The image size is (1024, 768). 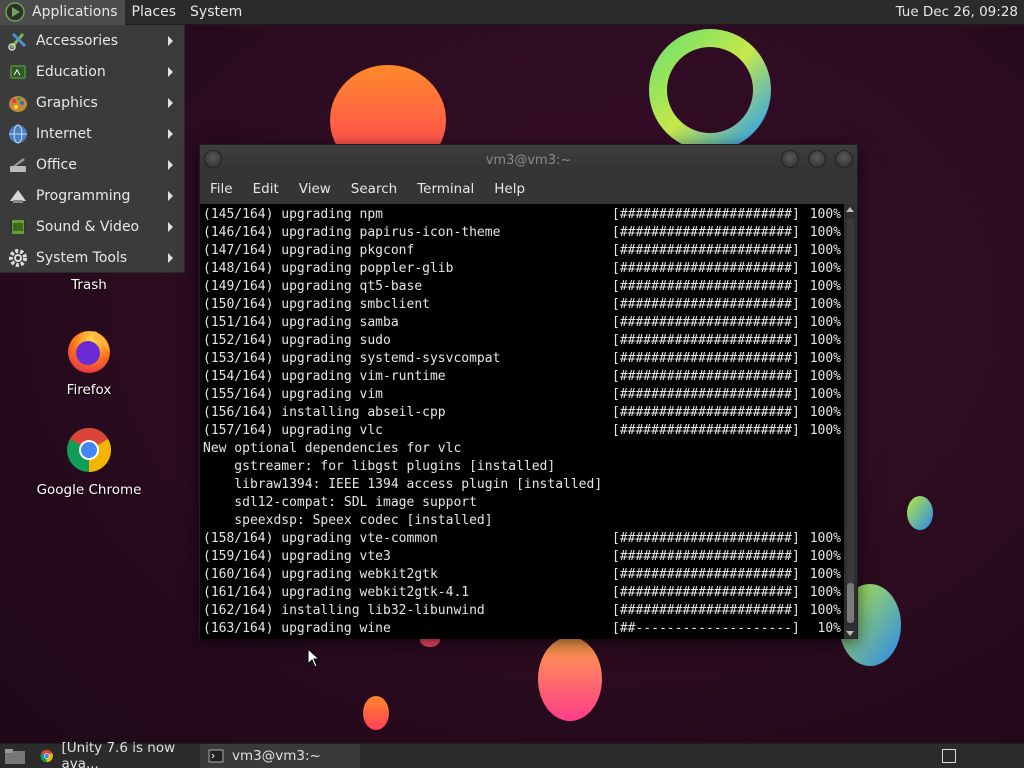 I want to click on menu-item-programming: Programming, so click(x=92, y=195).